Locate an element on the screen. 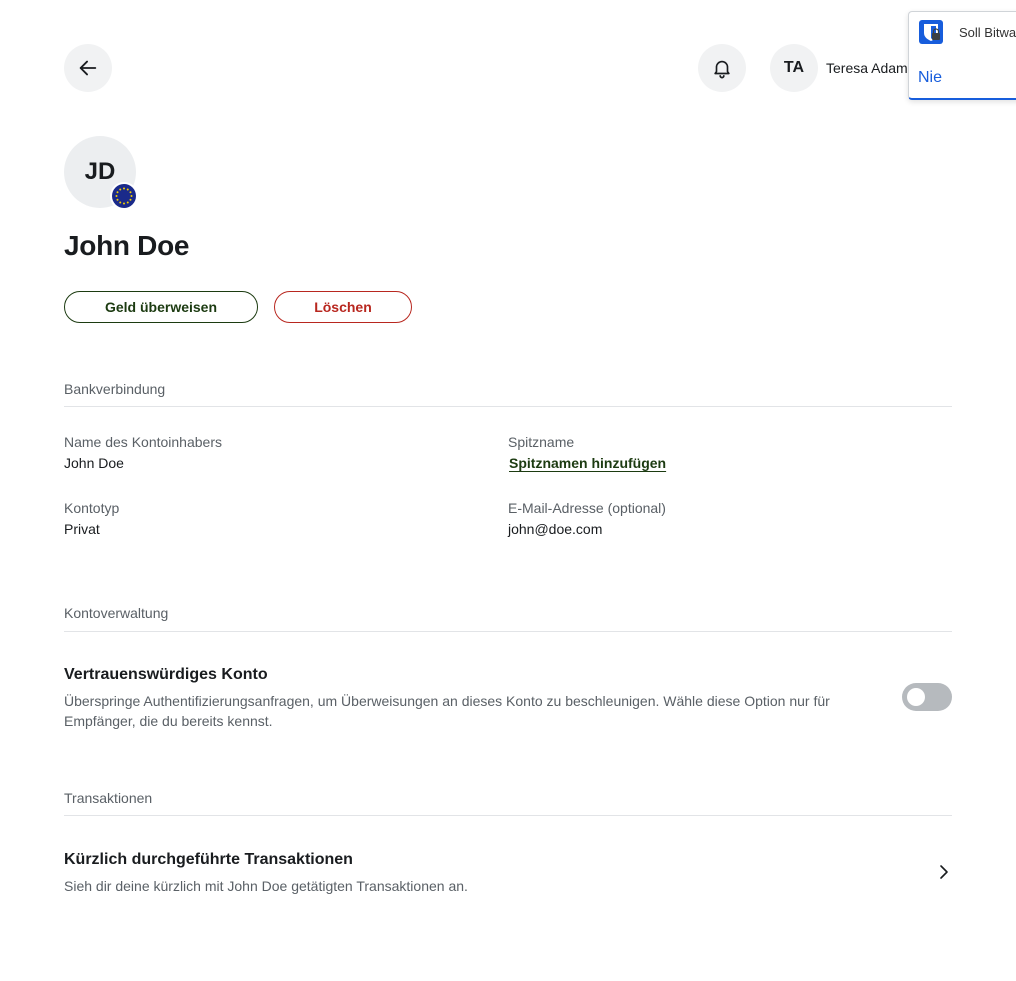 The width and height of the screenshot is (1016, 981). toggle-knob is located at coordinates (916, 697).